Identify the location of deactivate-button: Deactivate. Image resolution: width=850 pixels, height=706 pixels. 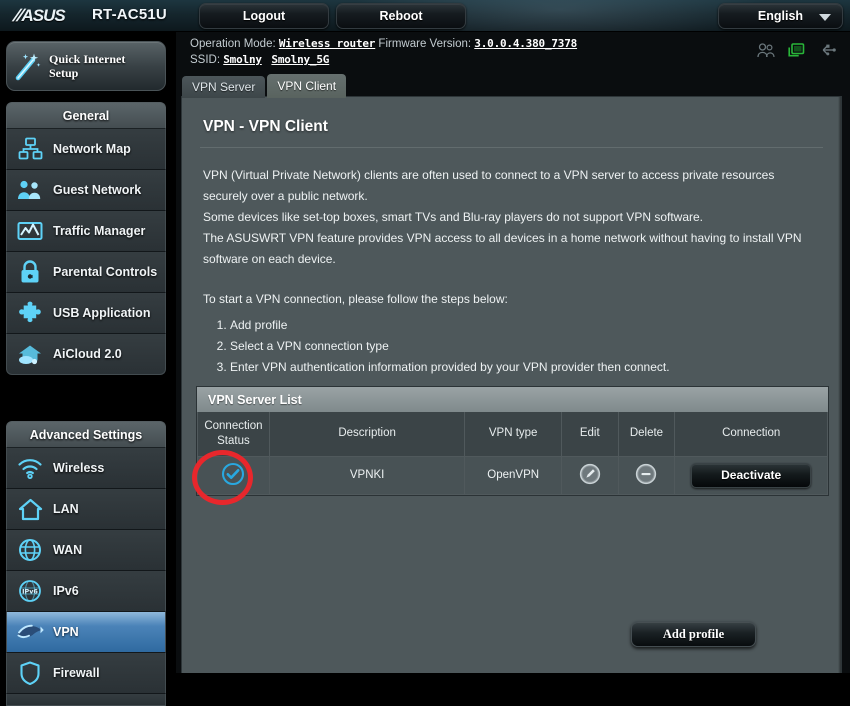
(751, 475).